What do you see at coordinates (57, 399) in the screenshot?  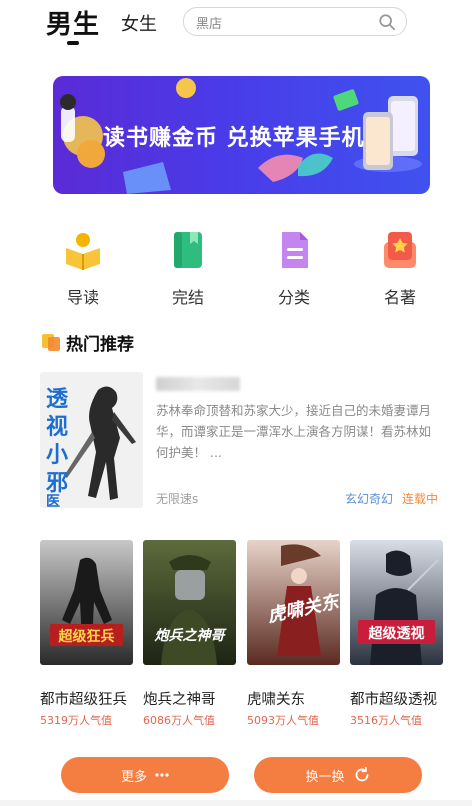 I see `svg-text: 透` at bounding box center [57, 399].